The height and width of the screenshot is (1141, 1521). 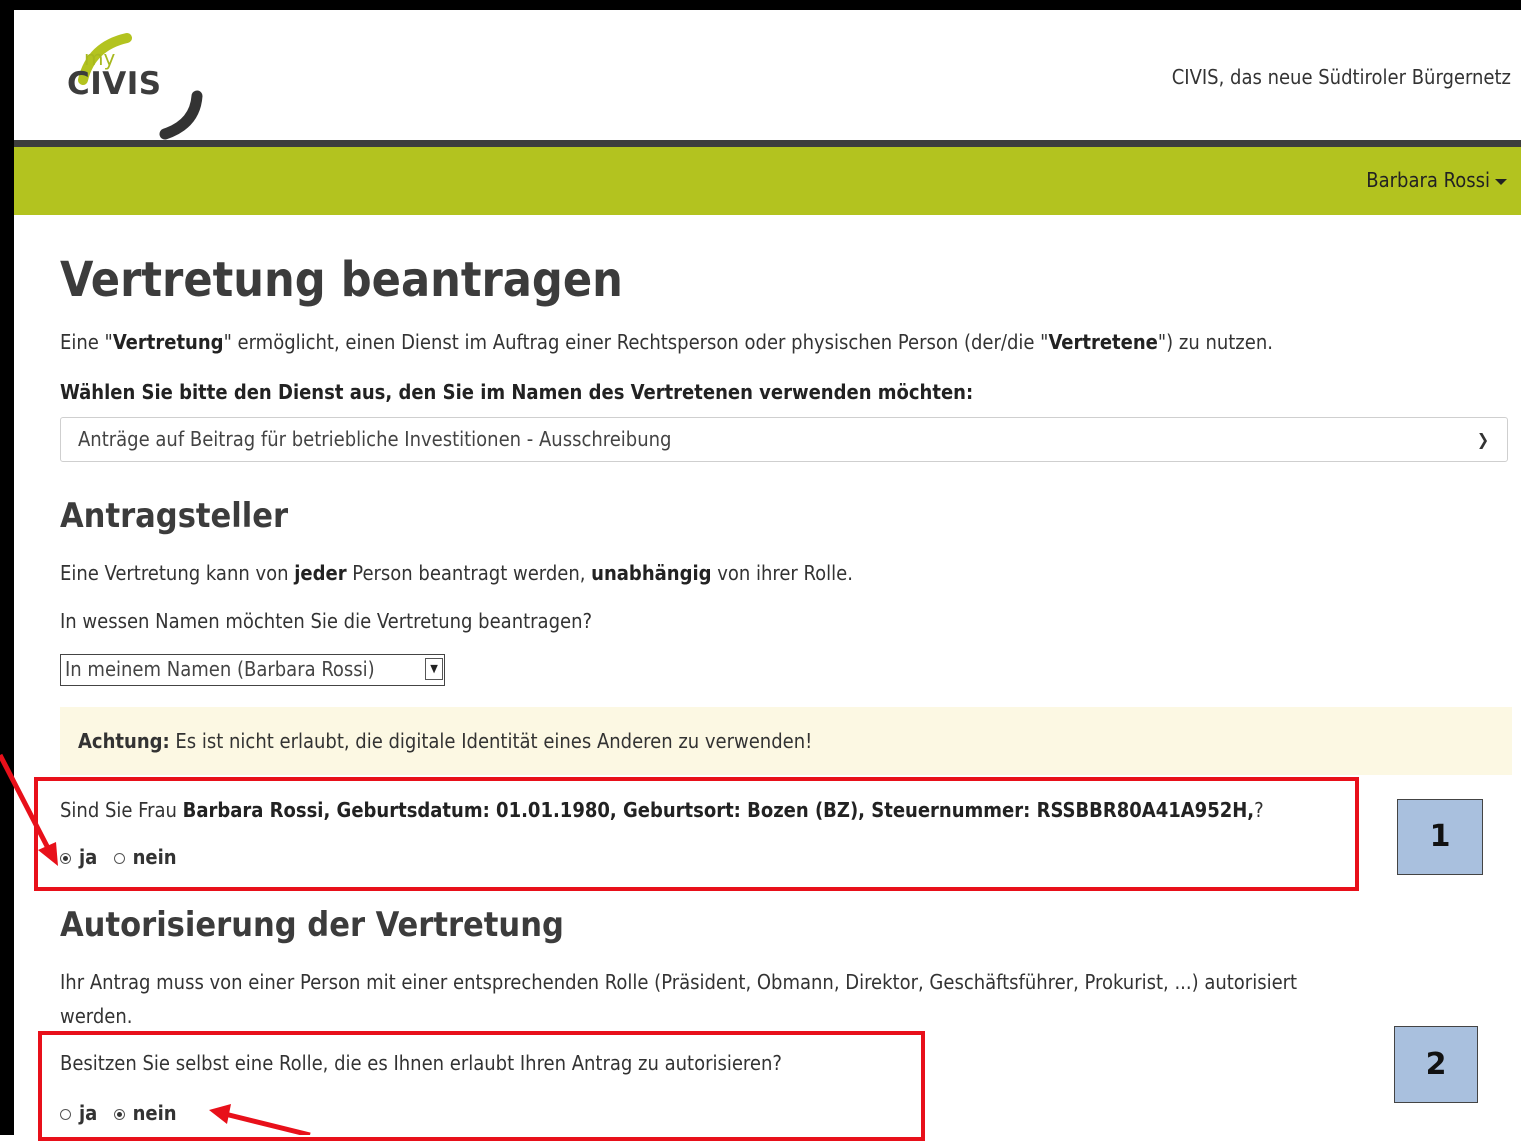 What do you see at coordinates (1428, 180) in the screenshot?
I see `user-name: Barbara Rossi` at bounding box center [1428, 180].